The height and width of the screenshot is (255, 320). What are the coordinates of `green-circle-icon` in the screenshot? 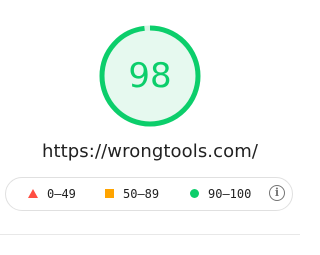 It's located at (194, 193).